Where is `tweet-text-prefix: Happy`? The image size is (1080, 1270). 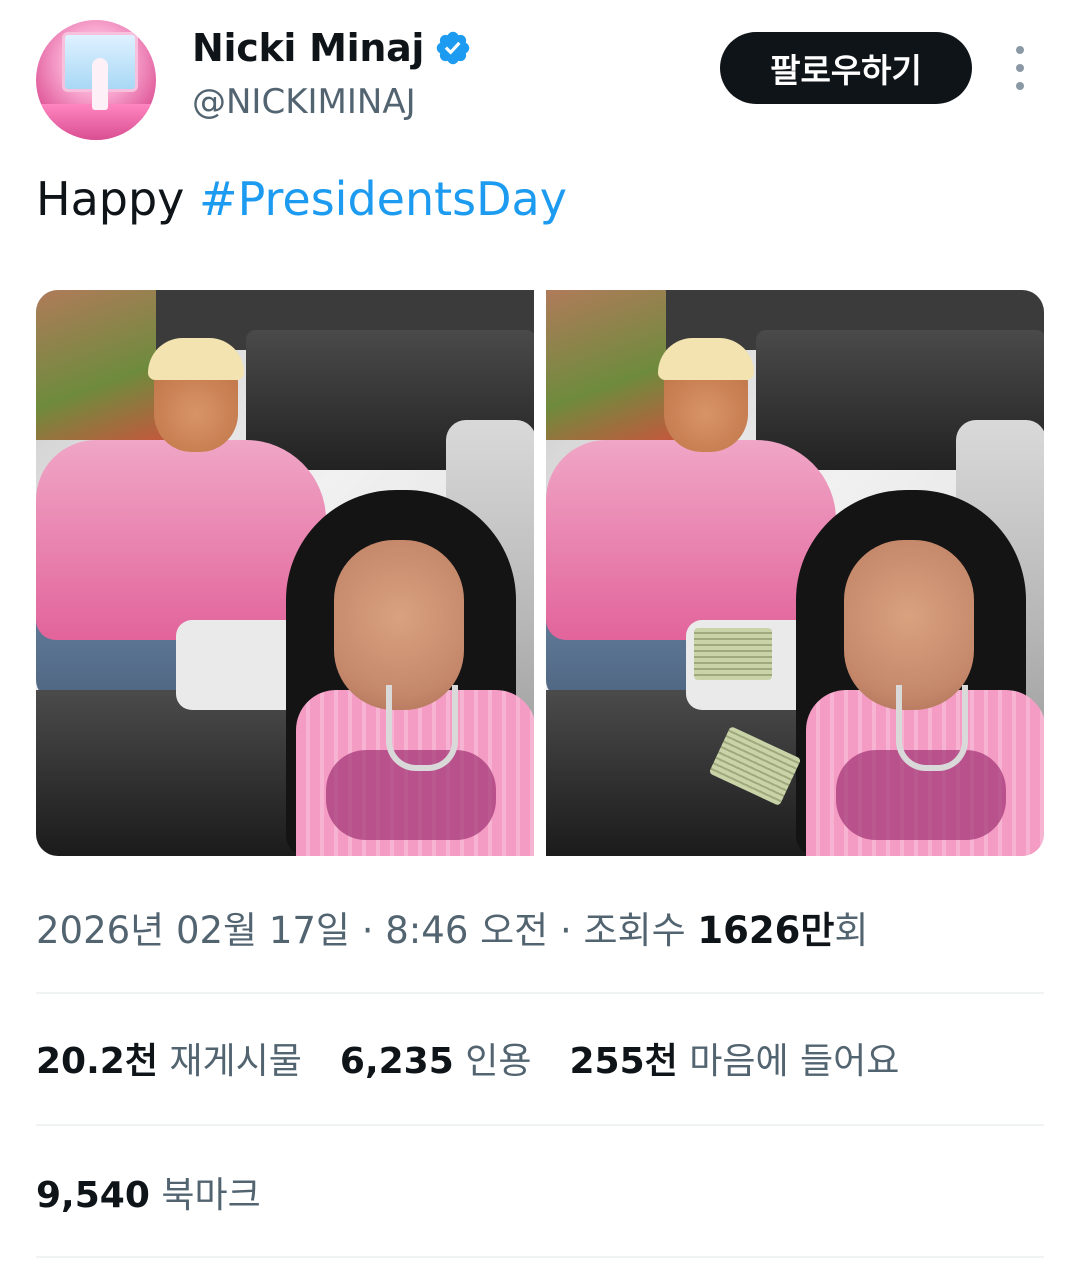 tweet-text-prefix: Happy is located at coordinates (118, 199).